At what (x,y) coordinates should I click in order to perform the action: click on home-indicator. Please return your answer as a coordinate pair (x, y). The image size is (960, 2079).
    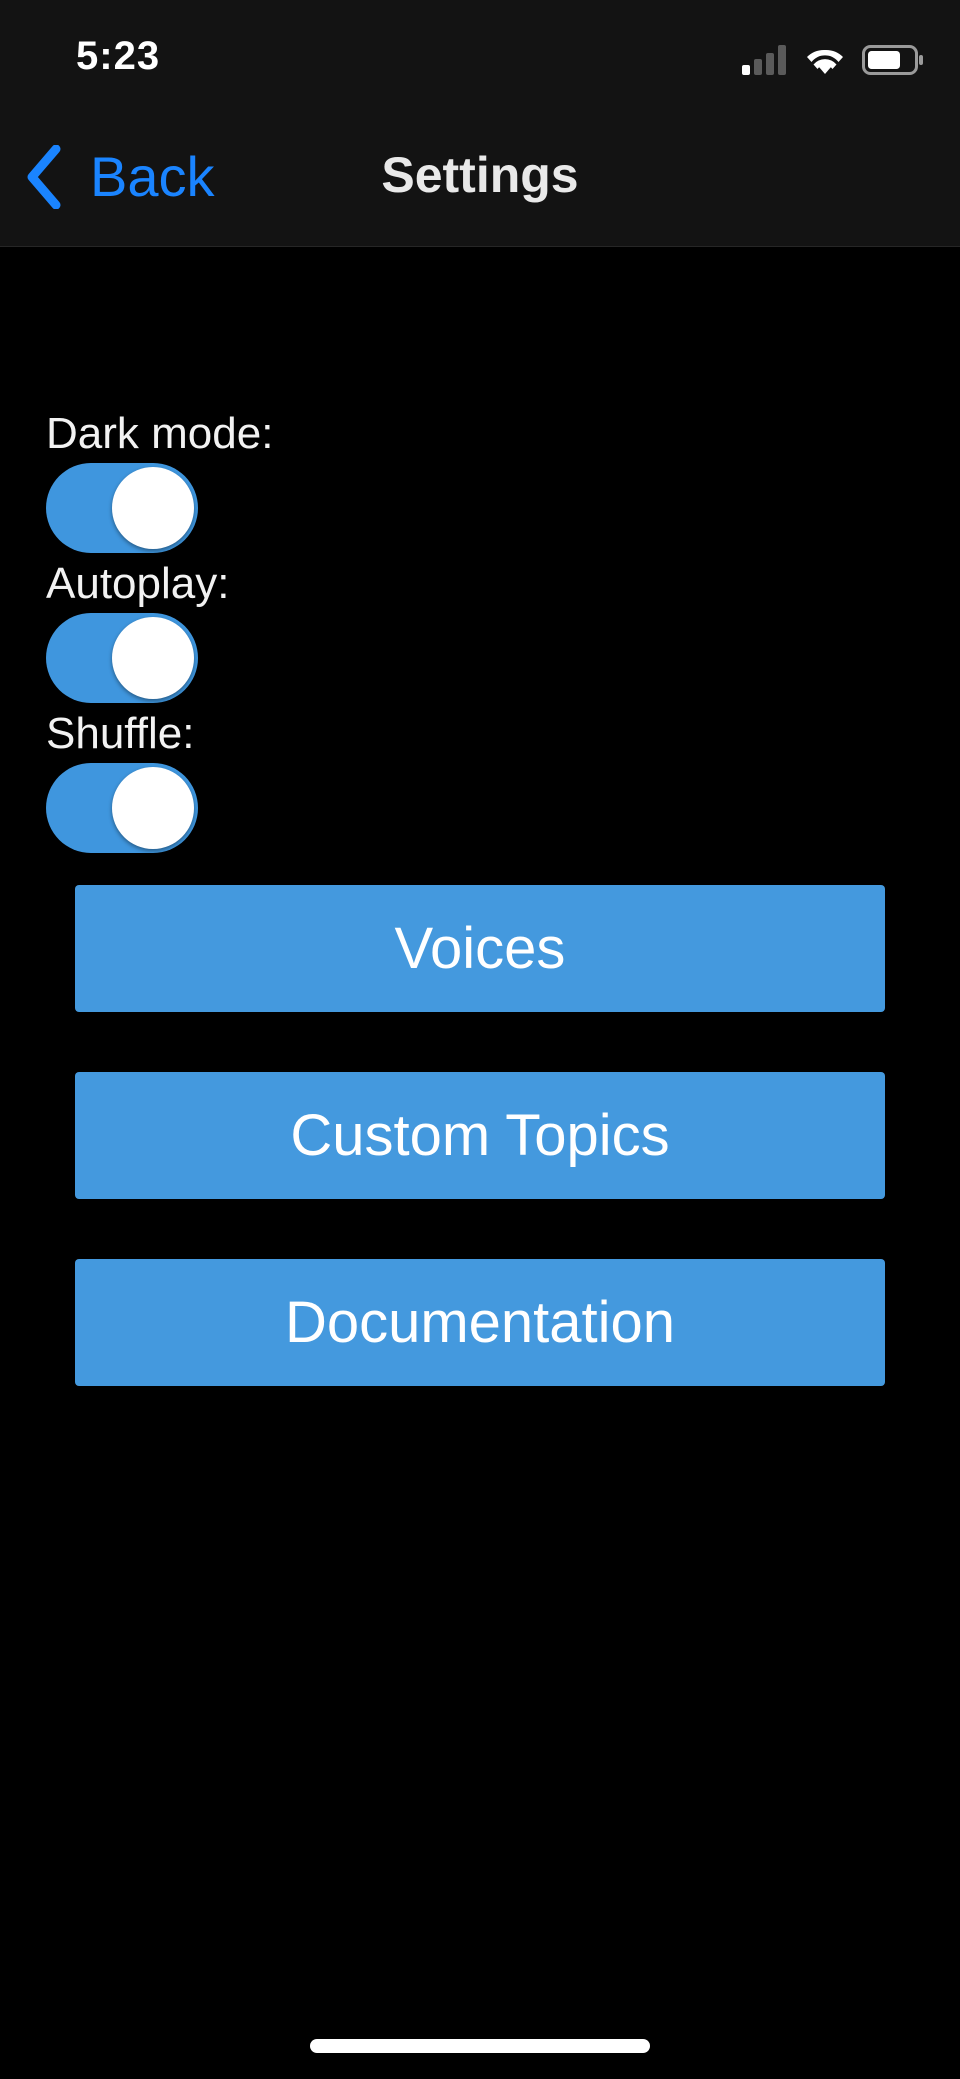
    Looking at the image, I should click on (480, 2046).